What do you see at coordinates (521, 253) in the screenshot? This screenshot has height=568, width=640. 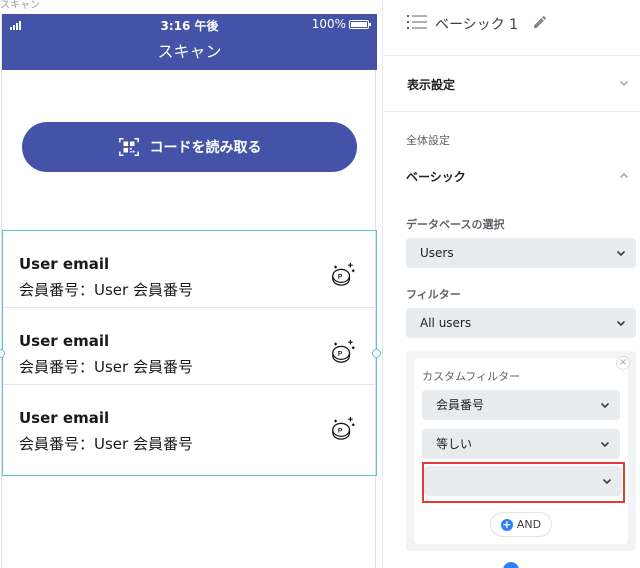 I see `database-select: Users` at bounding box center [521, 253].